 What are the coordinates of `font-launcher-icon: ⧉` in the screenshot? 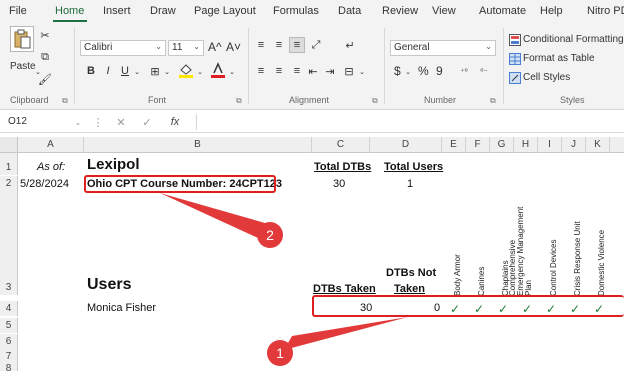 It's located at (239, 101).